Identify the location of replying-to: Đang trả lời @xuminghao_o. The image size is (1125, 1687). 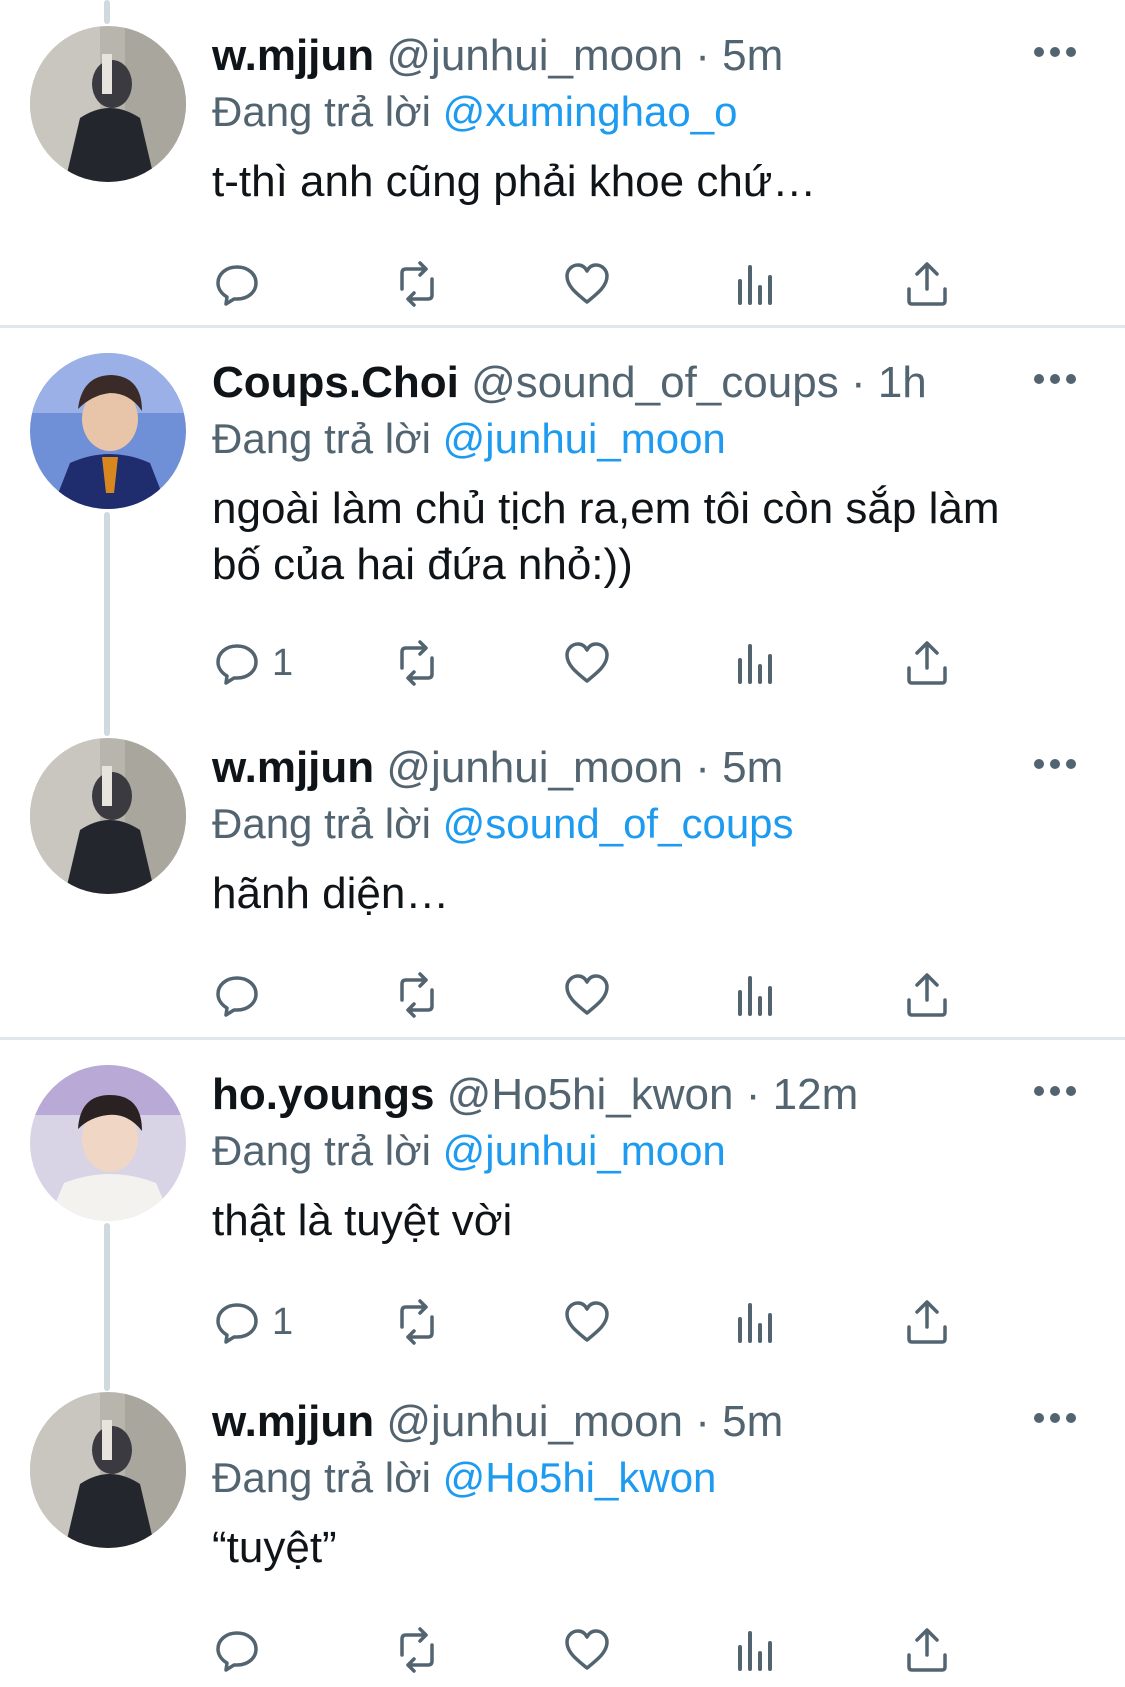
(474, 112).